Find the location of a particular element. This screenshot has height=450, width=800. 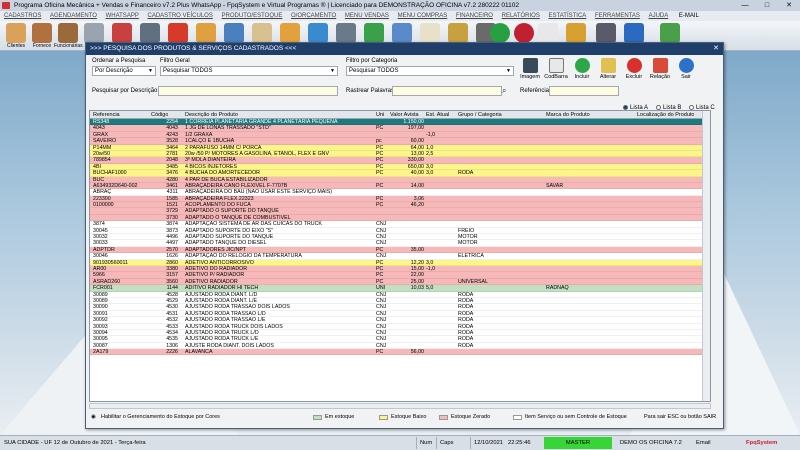

order-label: Ordenar a Pesquisa is located at coordinates (119, 61).